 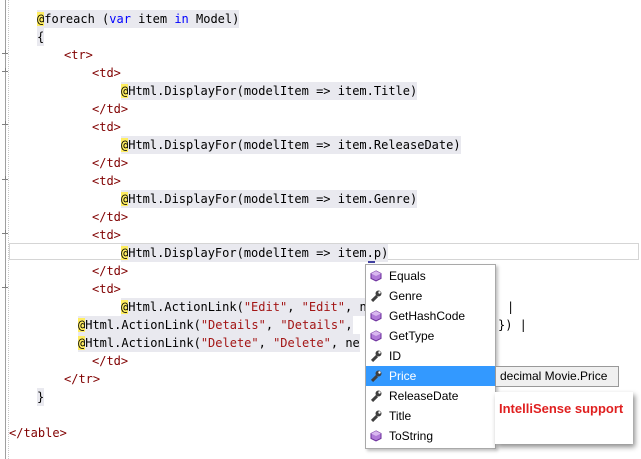 What do you see at coordinates (255, 253) in the screenshot?
I see `code-line-current: @Html.DisplayFor(modelItem => item.p)` at bounding box center [255, 253].